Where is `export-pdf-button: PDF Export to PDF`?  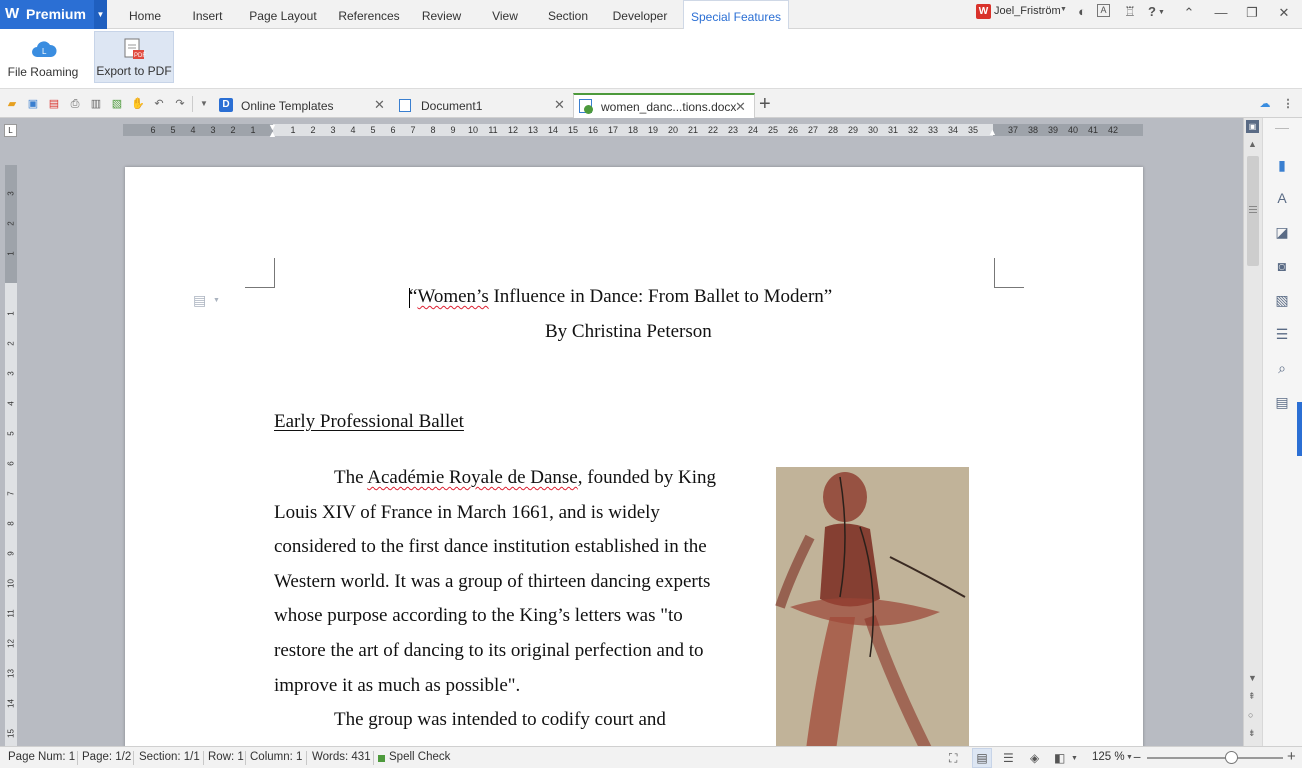
export-pdf-button: PDF Export to PDF is located at coordinates (134, 57).